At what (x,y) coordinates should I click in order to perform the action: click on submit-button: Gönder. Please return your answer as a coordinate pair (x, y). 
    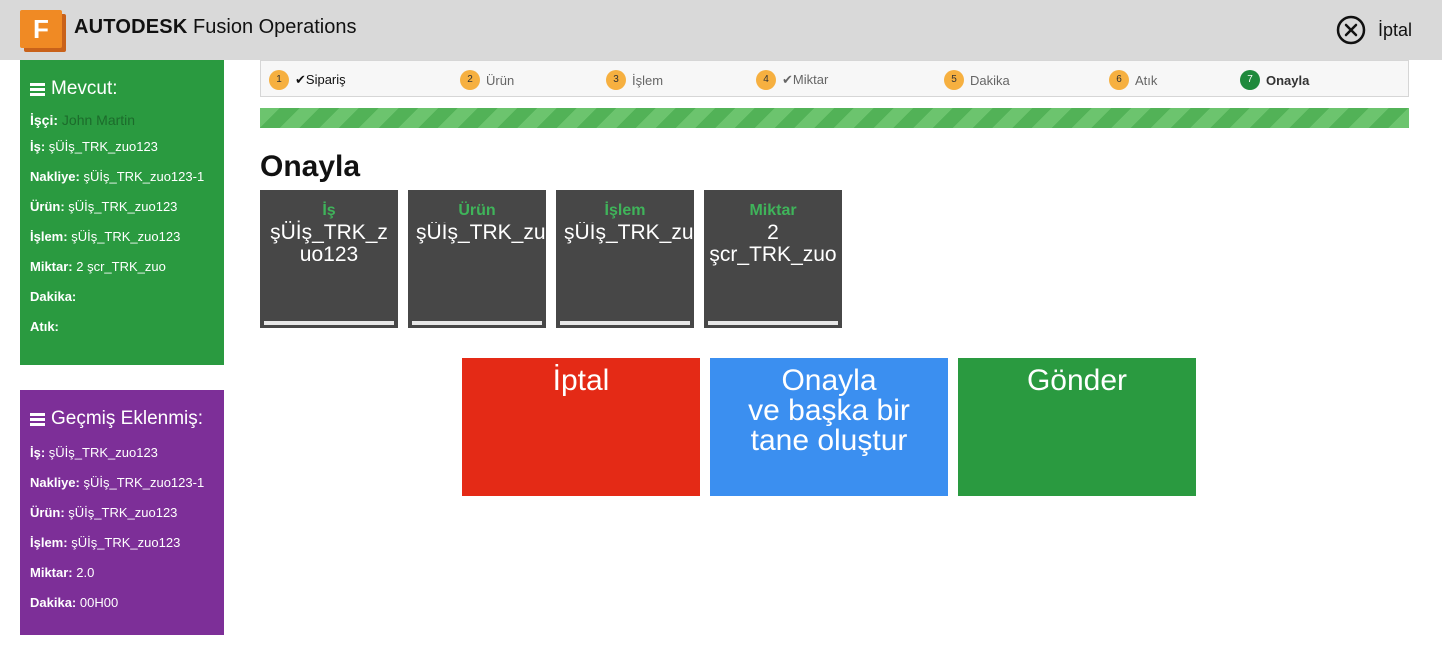
    Looking at the image, I should click on (1077, 427).